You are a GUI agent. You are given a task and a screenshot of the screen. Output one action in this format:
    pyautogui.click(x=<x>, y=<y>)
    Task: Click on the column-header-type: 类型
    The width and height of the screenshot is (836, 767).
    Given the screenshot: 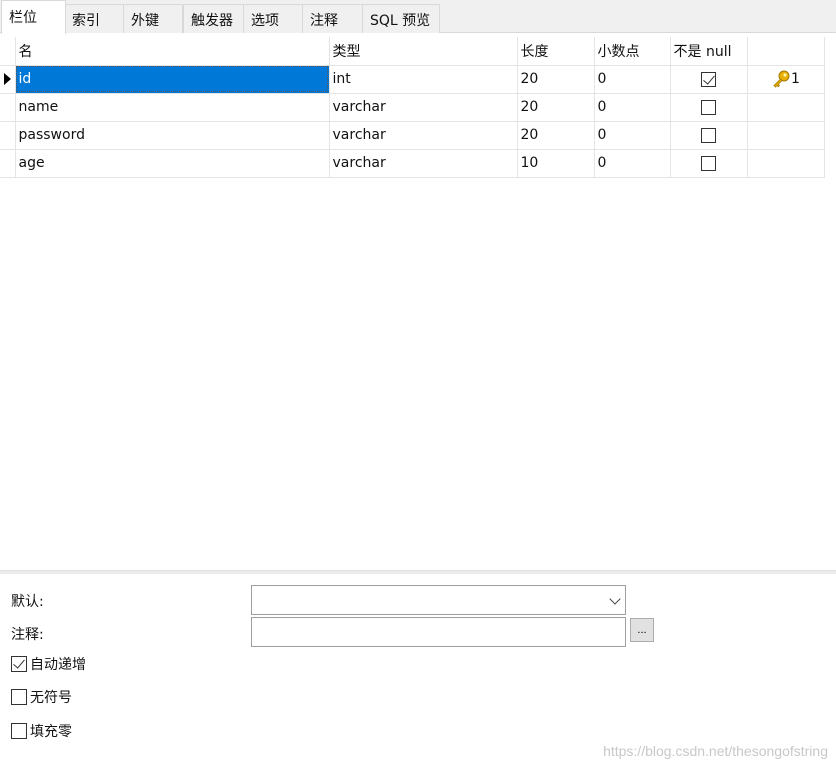 What is the action you would take?
    pyautogui.click(x=423, y=51)
    